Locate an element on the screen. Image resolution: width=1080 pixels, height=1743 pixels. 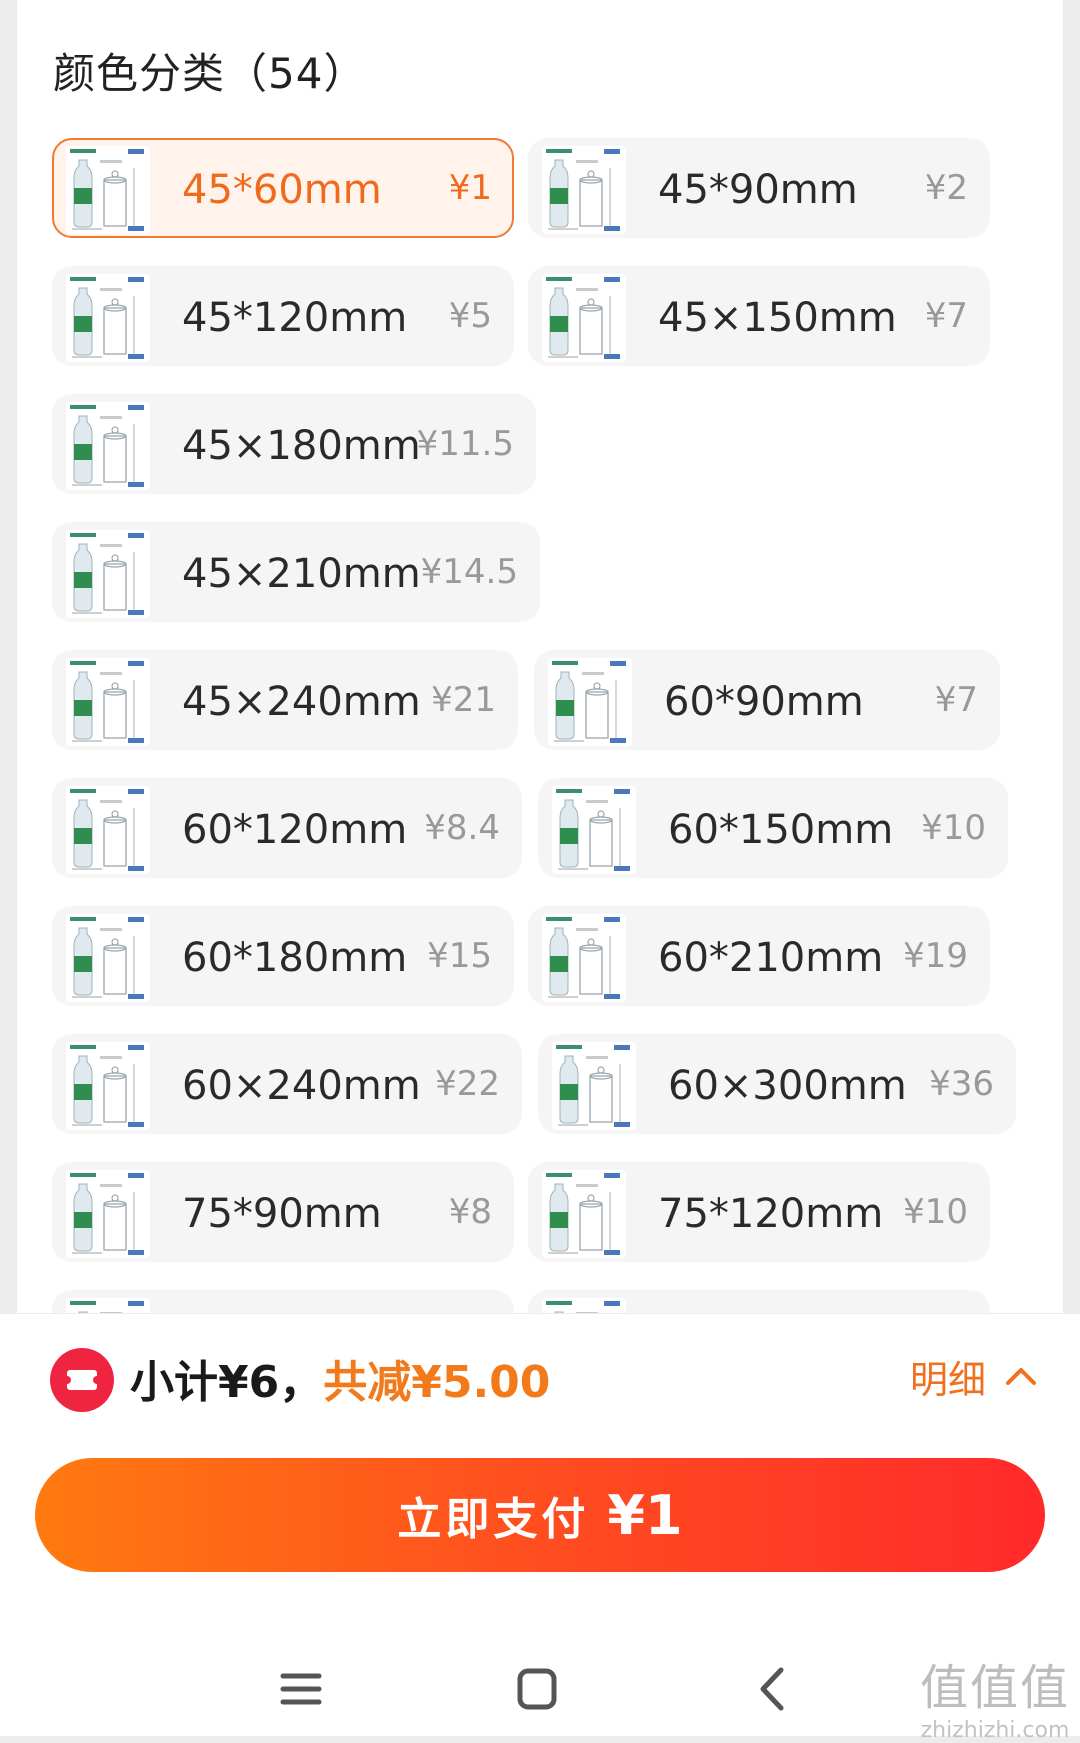
system-navbar is located at coordinates (540, 1690).